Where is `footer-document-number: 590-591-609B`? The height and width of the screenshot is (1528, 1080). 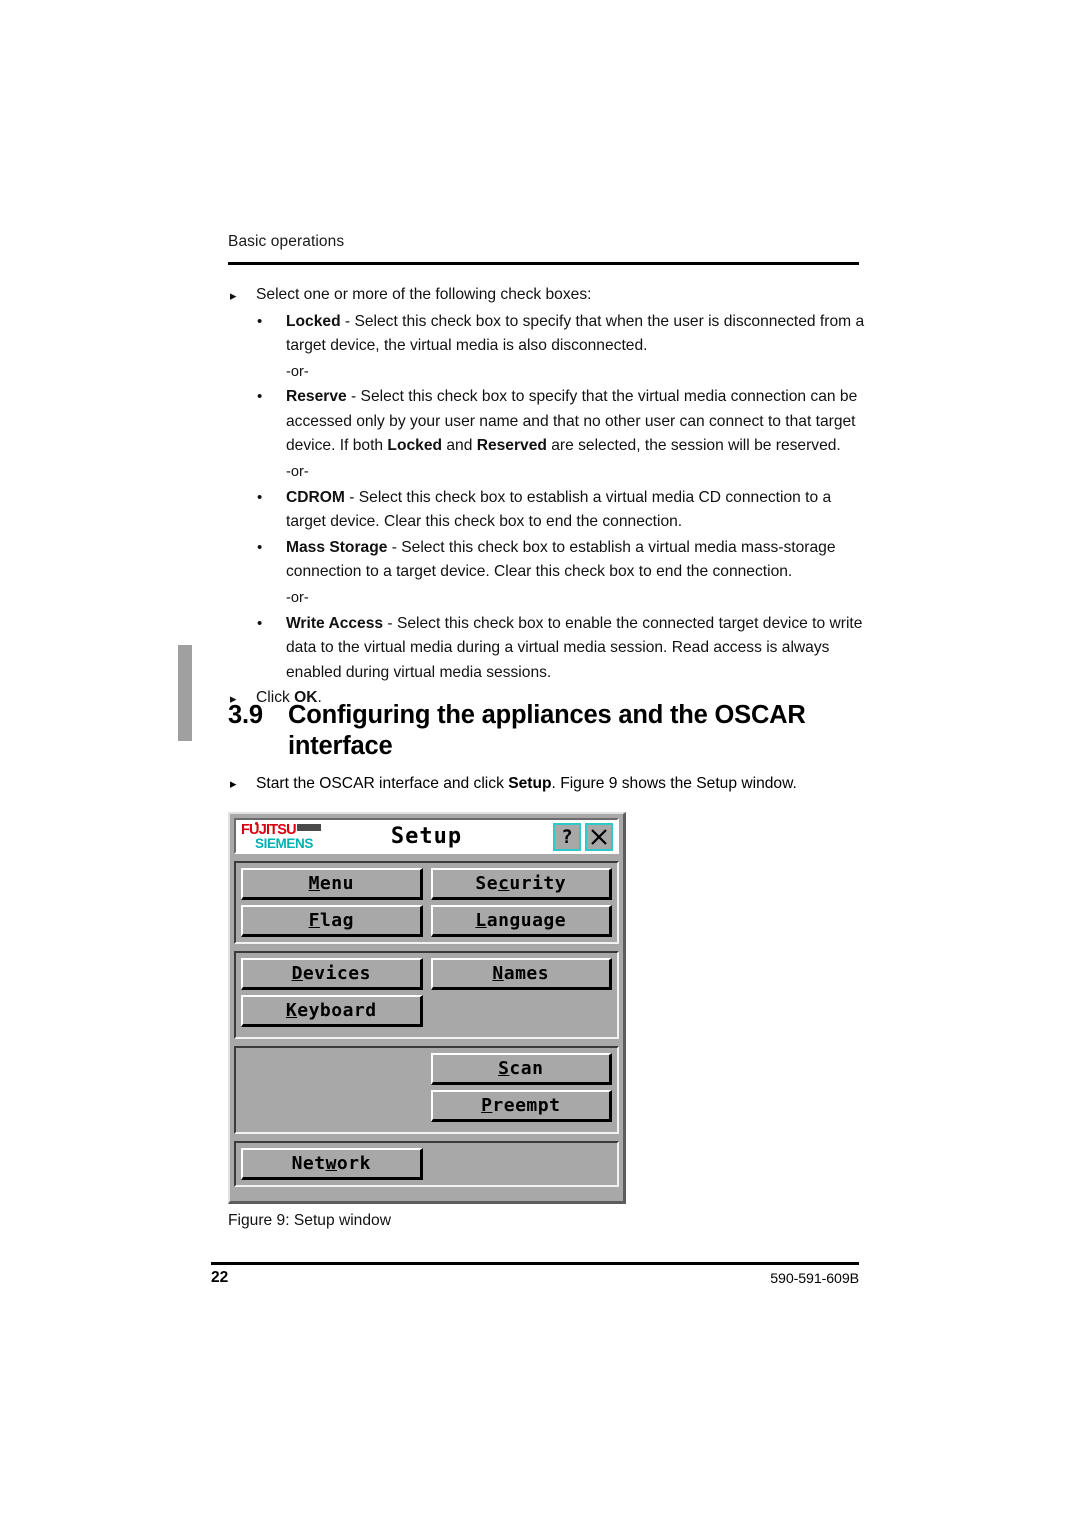
footer-document-number: 590-591-609B is located at coordinates (814, 1279).